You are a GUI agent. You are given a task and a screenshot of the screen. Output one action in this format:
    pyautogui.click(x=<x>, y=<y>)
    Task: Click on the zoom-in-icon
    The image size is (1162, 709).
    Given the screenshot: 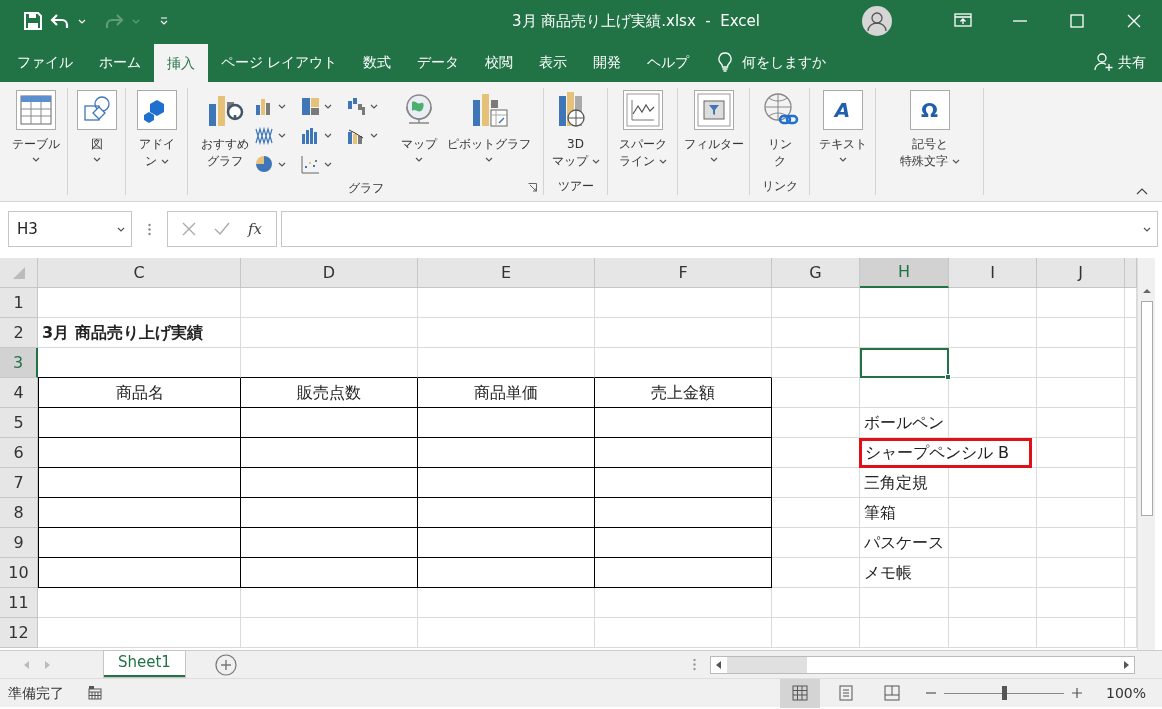 What is the action you would take?
    pyautogui.click(x=1076, y=693)
    